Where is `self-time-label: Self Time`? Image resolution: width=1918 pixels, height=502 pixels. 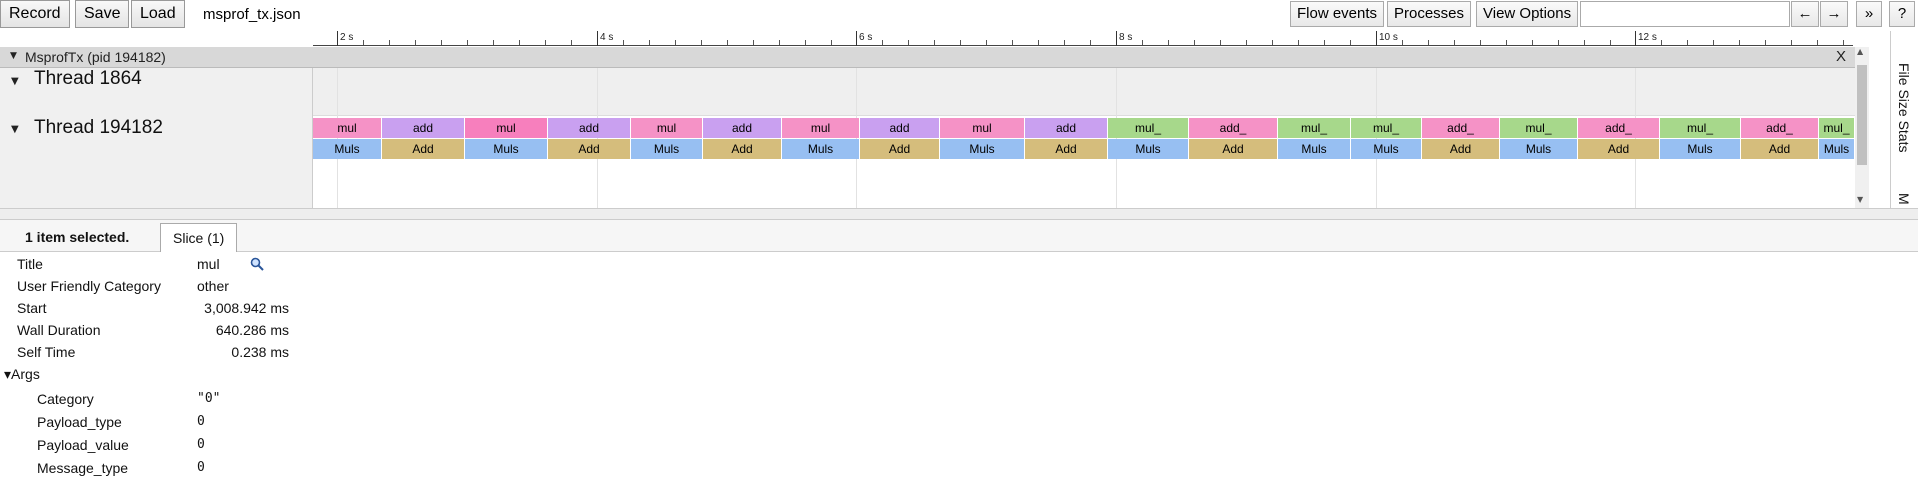
self-time-label: Self Time is located at coordinates (46, 352).